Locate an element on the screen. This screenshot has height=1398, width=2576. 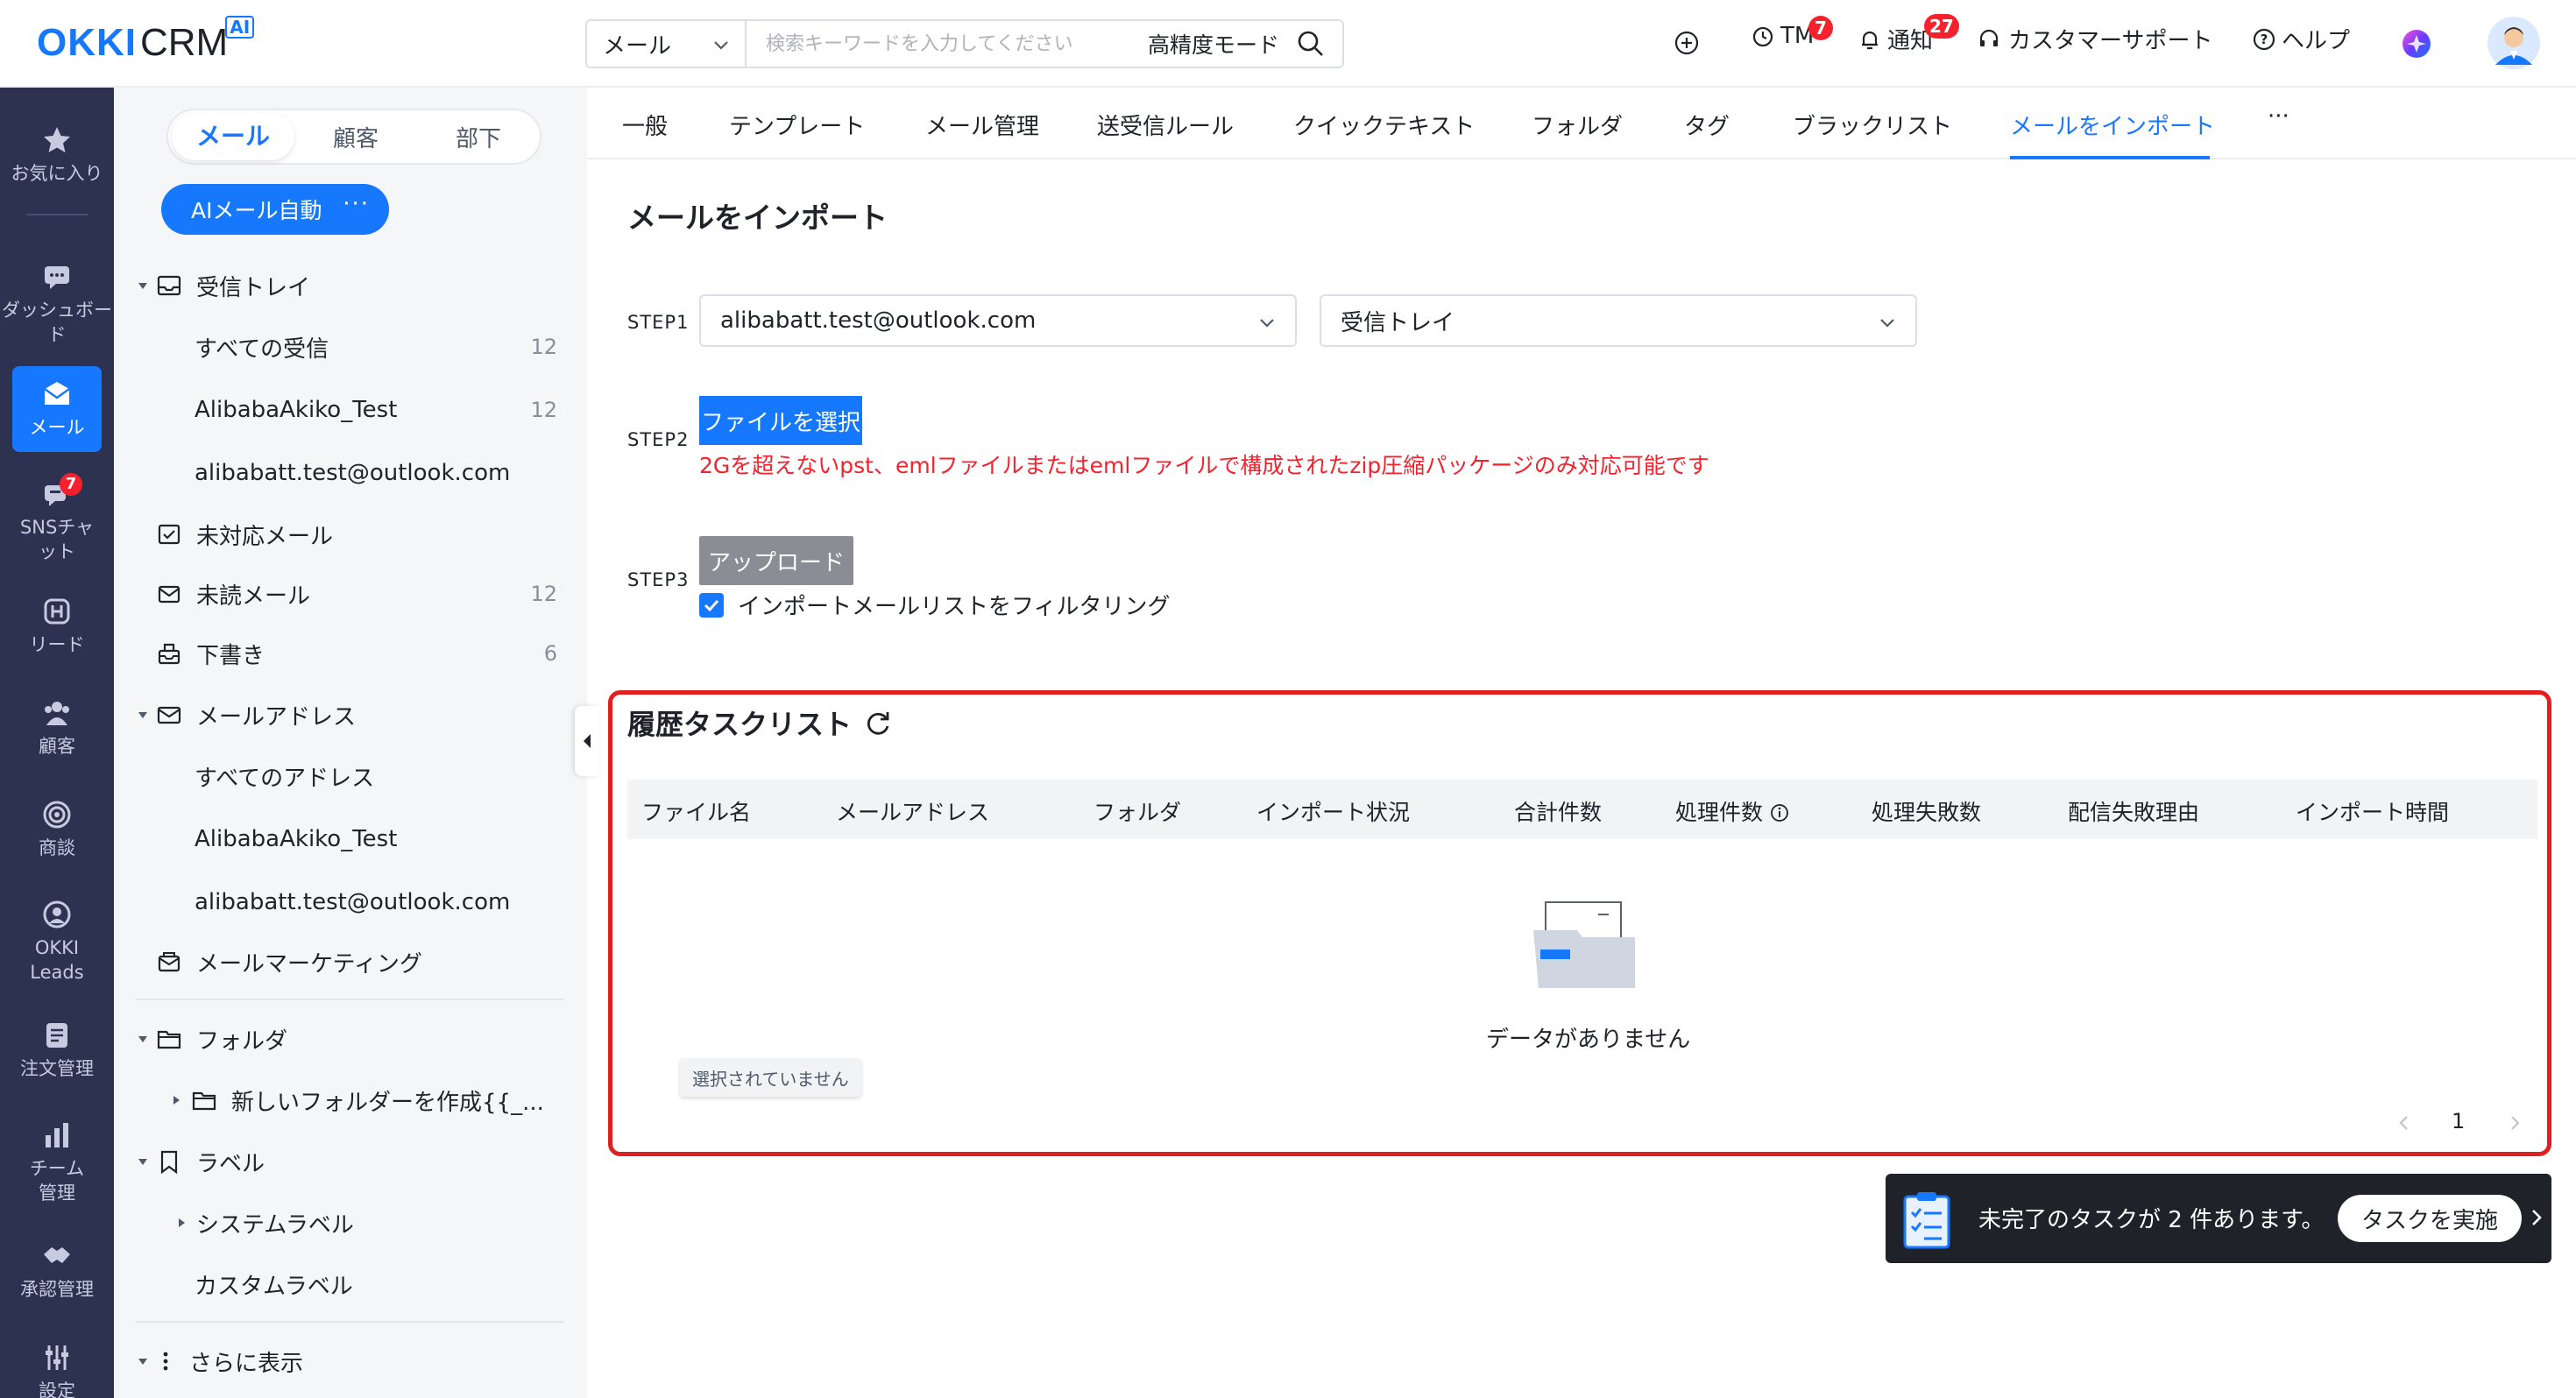
nav-approval: 承認管理 is located at coordinates (57, 1271).